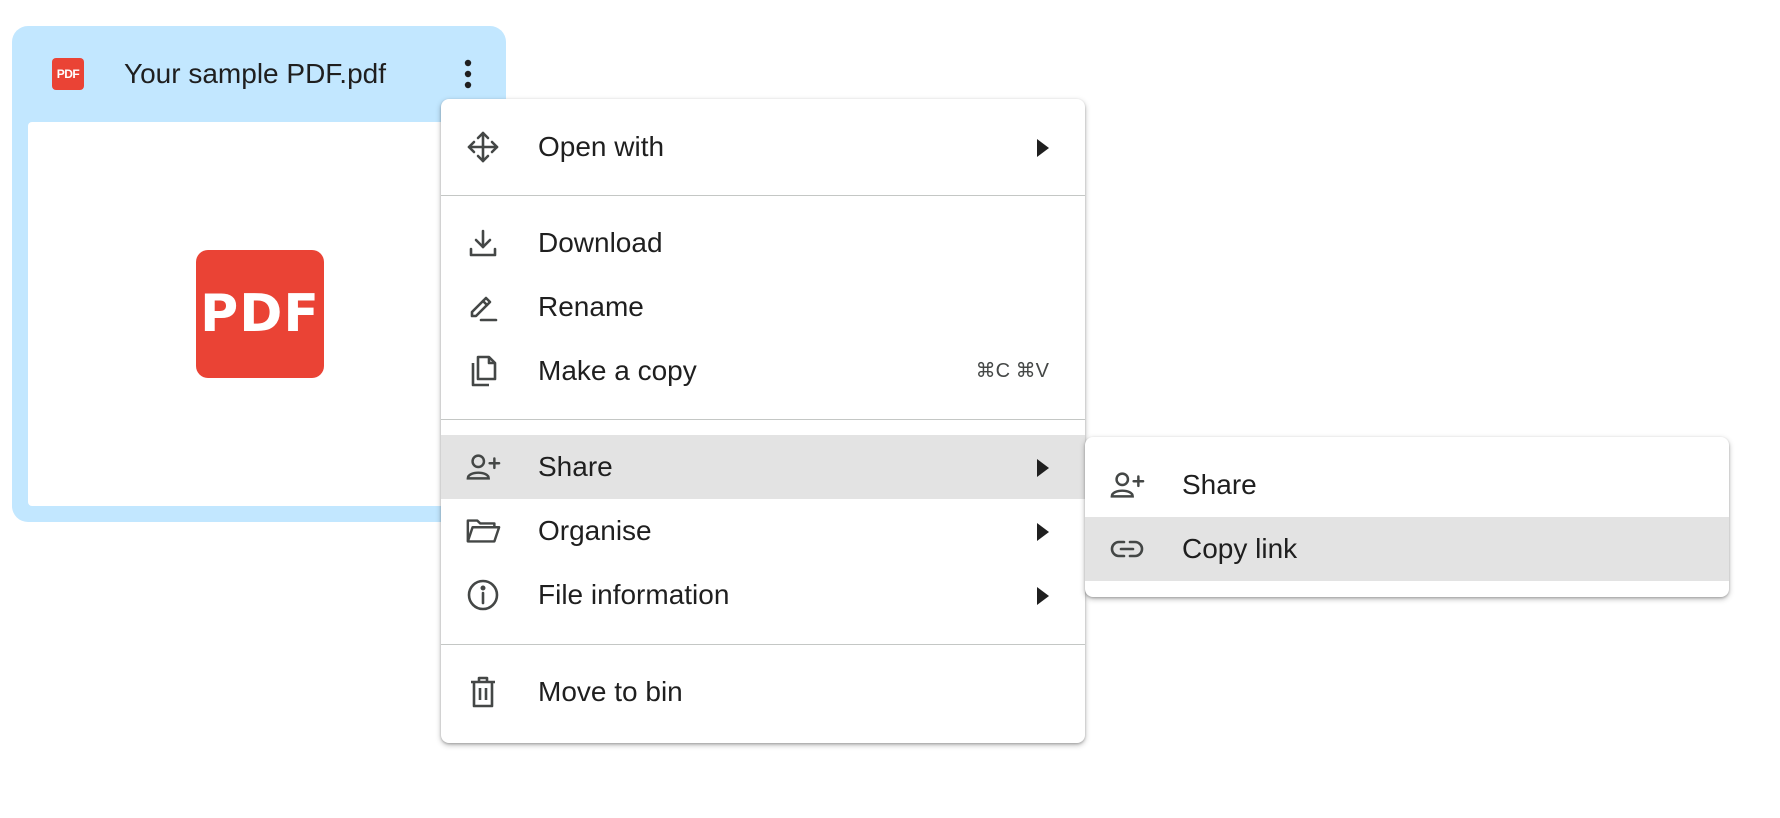 This screenshot has height=818, width=1780. Describe the element at coordinates (763, 147) in the screenshot. I see `menu-item-open-with: Open with` at that location.